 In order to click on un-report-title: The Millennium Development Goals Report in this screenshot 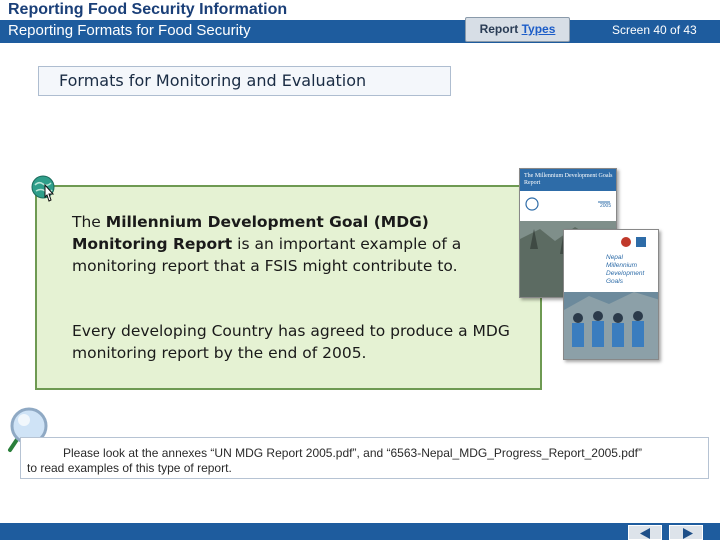, I will do `click(568, 179)`.